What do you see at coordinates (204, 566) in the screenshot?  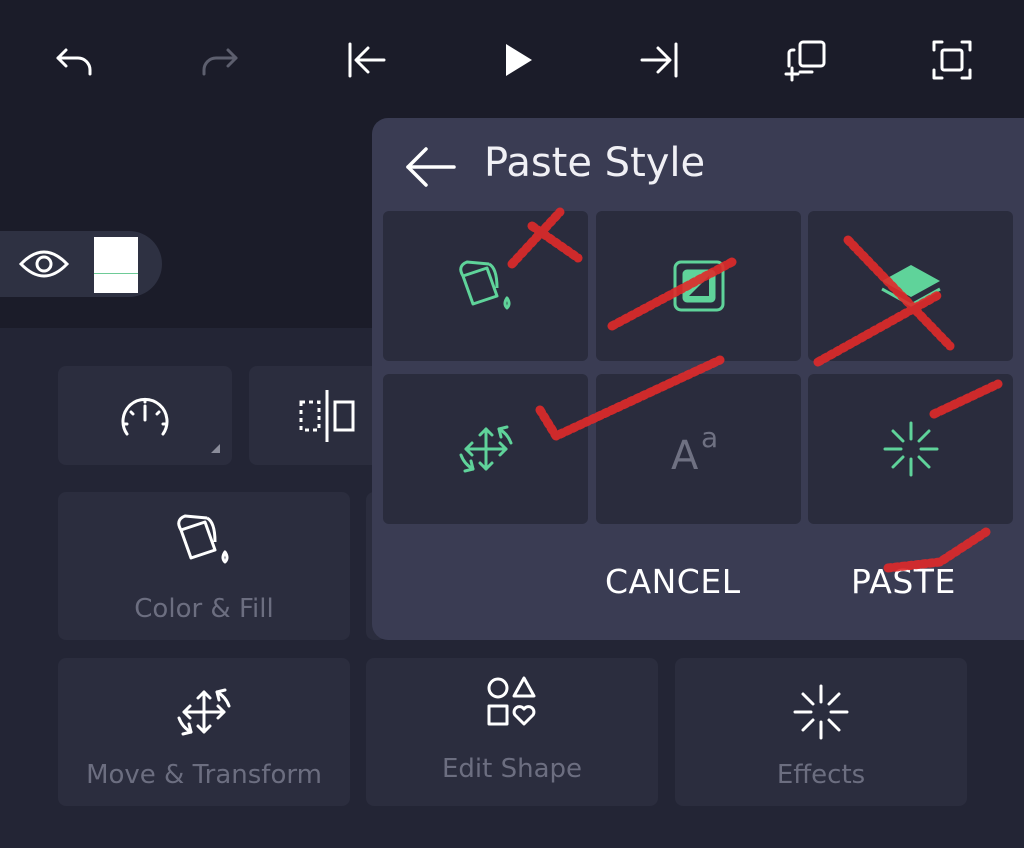 I see `color-fill-tool: Color & Fill` at bounding box center [204, 566].